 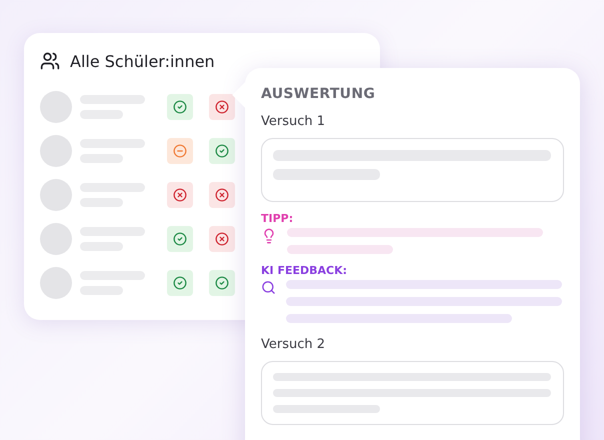 I want to click on attempt-label: Versuch 1, so click(x=293, y=121).